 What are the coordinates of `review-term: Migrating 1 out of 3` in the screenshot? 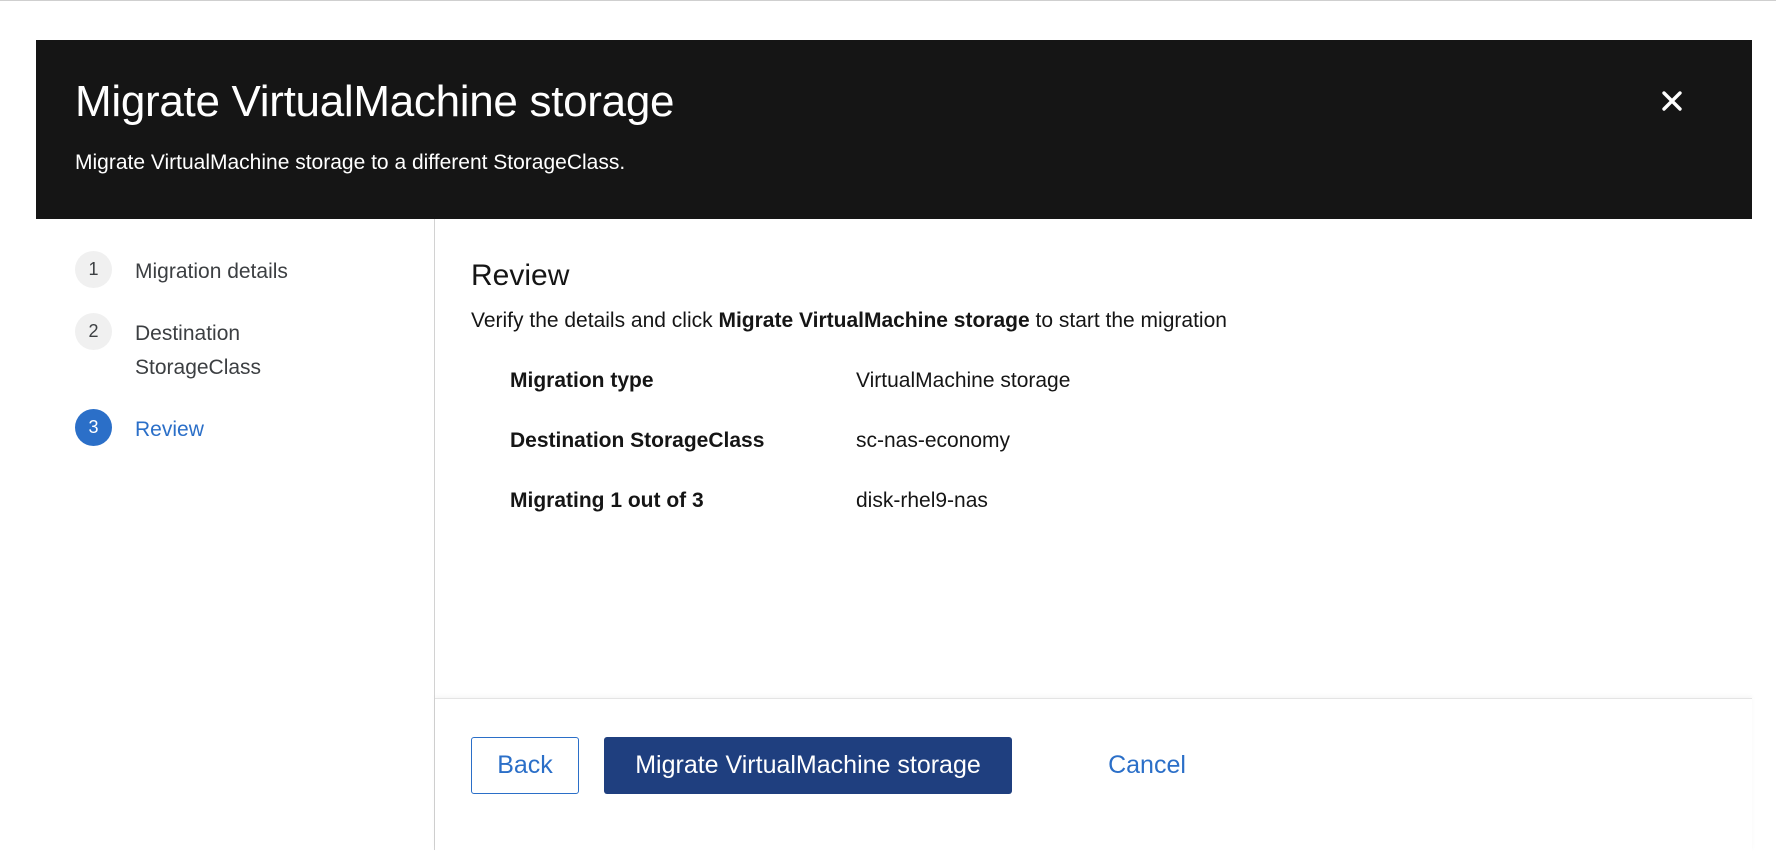 It's located at (607, 500).